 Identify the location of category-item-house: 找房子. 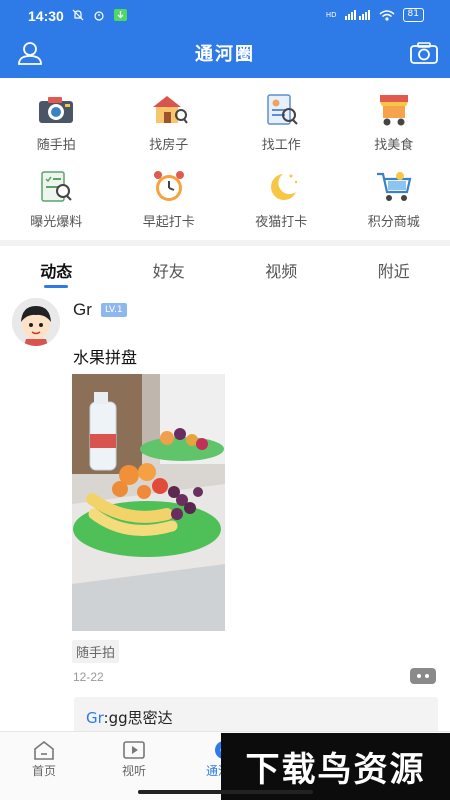
(169, 122).